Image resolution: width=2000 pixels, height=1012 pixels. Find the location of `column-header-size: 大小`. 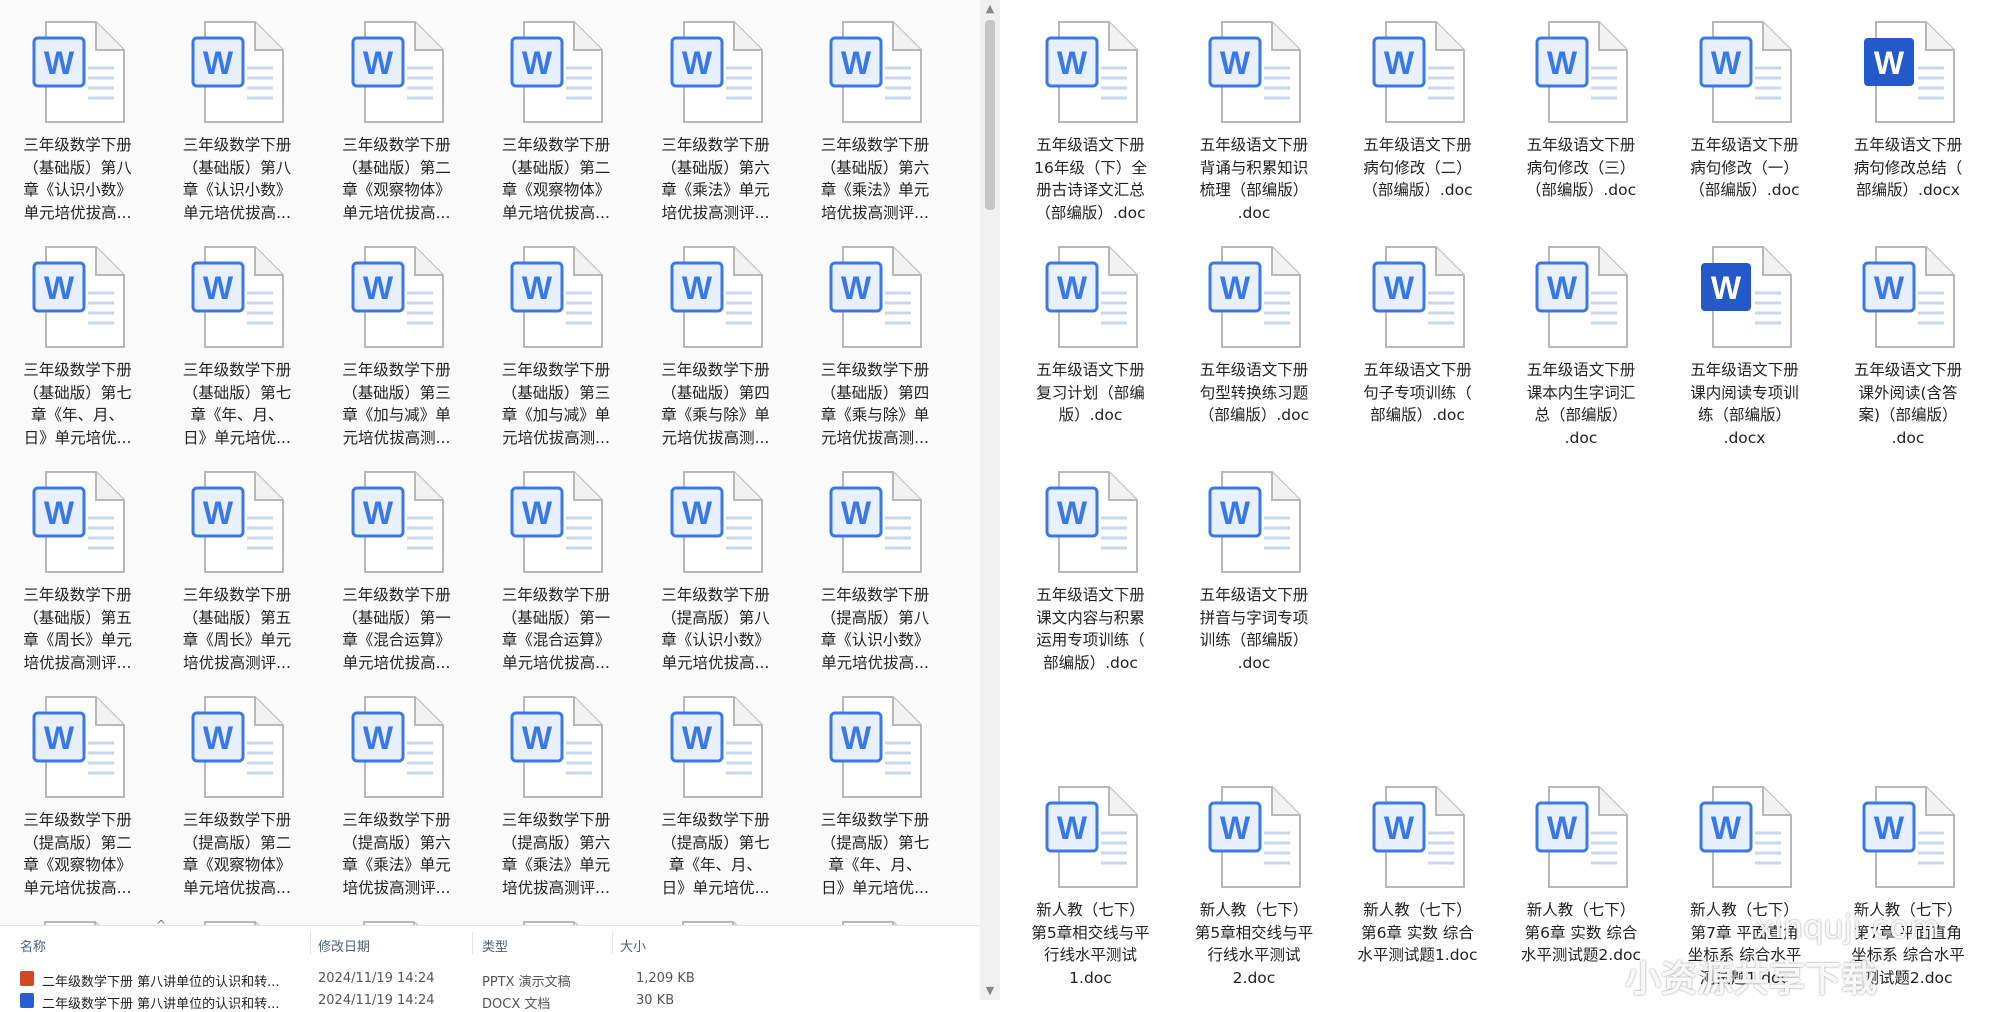

column-header-size: 大小 is located at coordinates (633, 945).